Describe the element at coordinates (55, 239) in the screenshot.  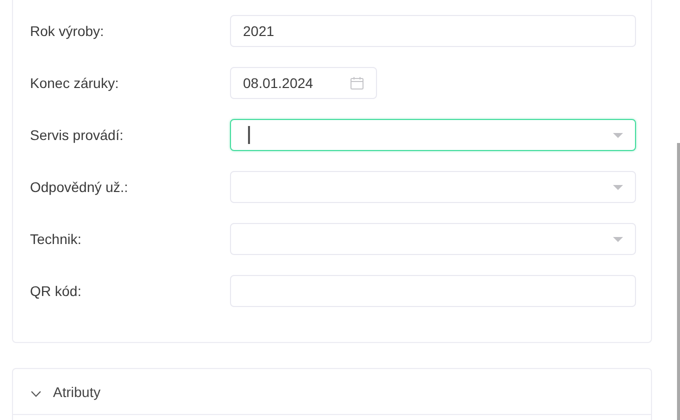
I see `field-label: Technik:` at that location.